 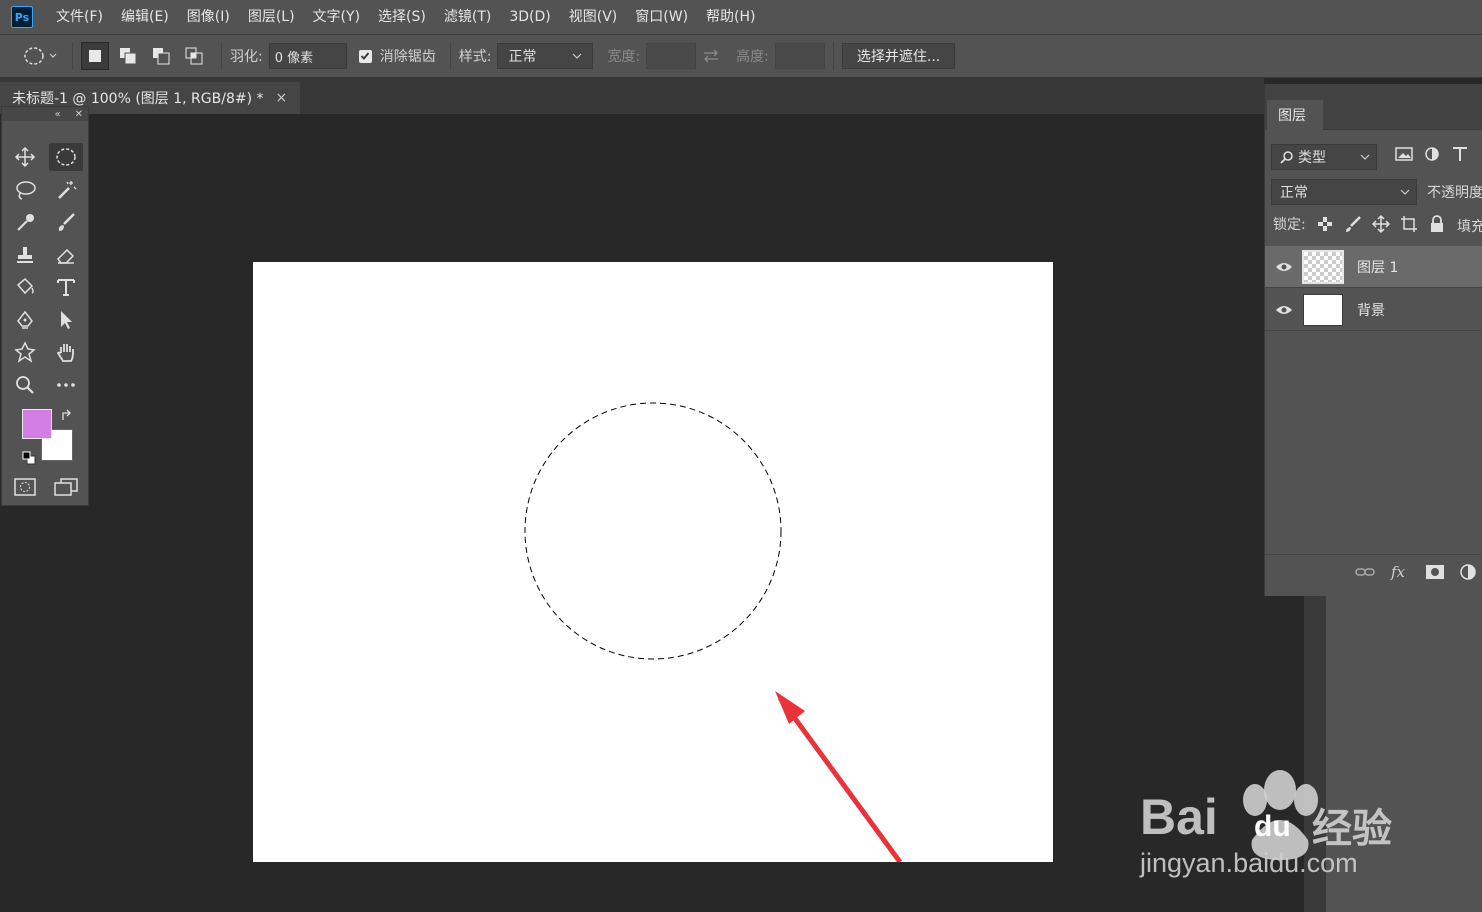 What do you see at coordinates (799, 56) in the screenshot?
I see `height-input` at bounding box center [799, 56].